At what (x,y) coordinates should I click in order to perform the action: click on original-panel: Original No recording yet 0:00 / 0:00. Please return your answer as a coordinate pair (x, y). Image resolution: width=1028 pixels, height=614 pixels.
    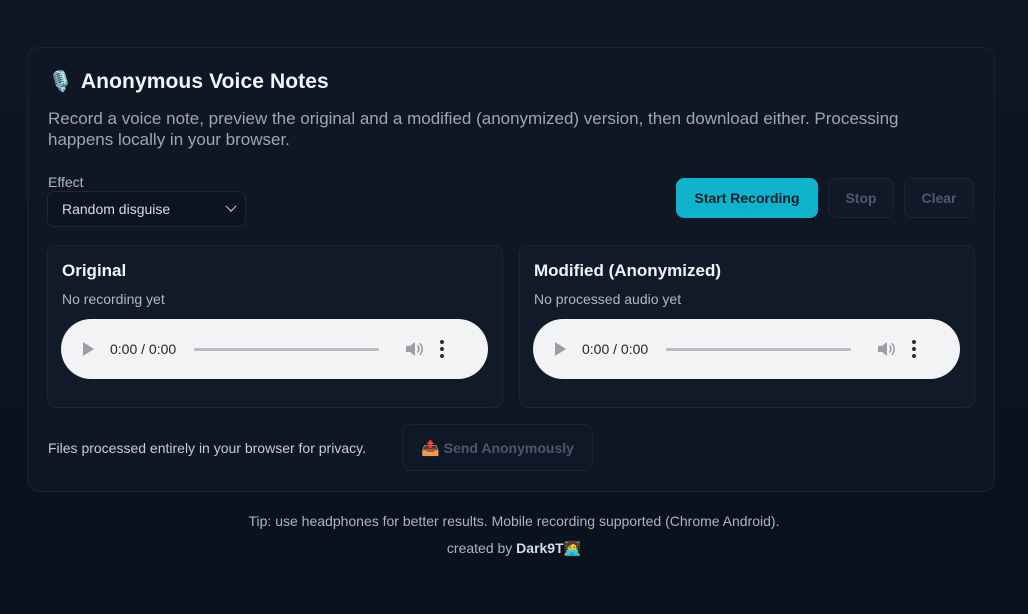
    Looking at the image, I should click on (275, 326).